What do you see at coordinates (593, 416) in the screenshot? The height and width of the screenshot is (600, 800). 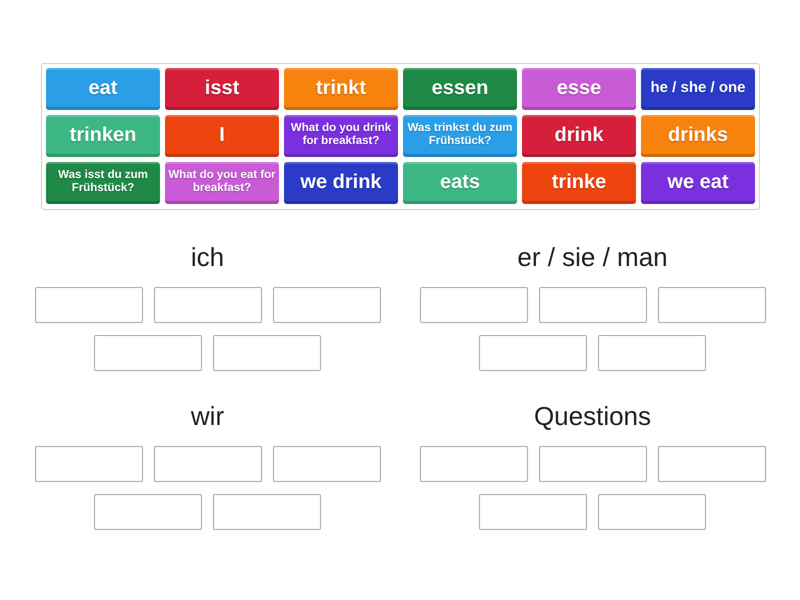 I see `group-heading: Questions` at bounding box center [593, 416].